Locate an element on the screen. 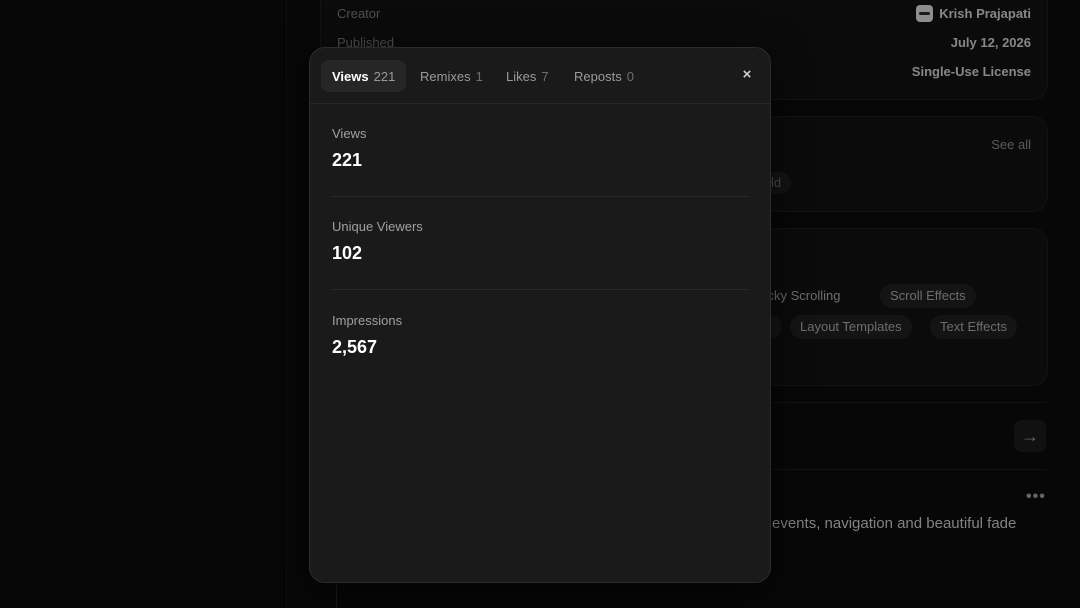 This screenshot has width=1080, height=608. tab-views: Views 221 is located at coordinates (364, 76).